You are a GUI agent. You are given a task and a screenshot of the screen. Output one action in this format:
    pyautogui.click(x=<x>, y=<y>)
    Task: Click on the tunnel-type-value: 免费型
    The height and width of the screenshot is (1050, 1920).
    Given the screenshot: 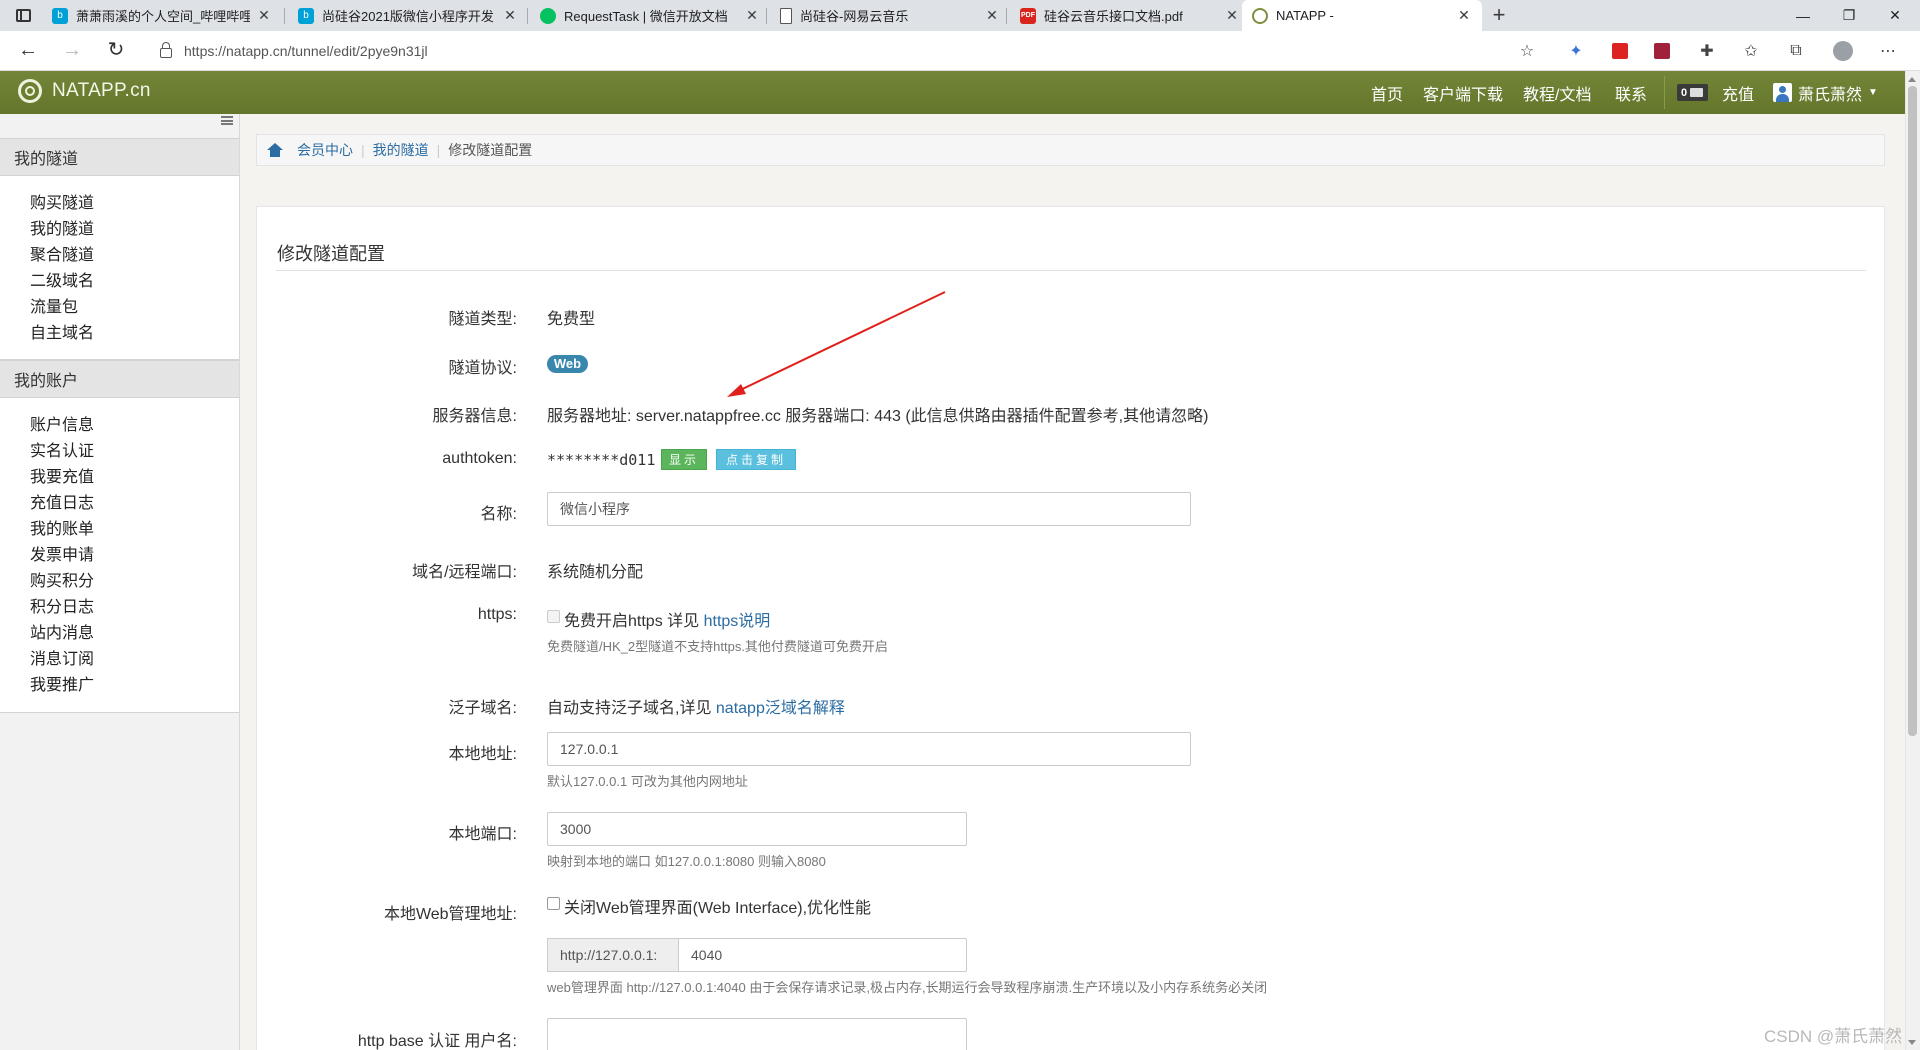 What is the action you would take?
    pyautogui.click(x=571, y=319)
    